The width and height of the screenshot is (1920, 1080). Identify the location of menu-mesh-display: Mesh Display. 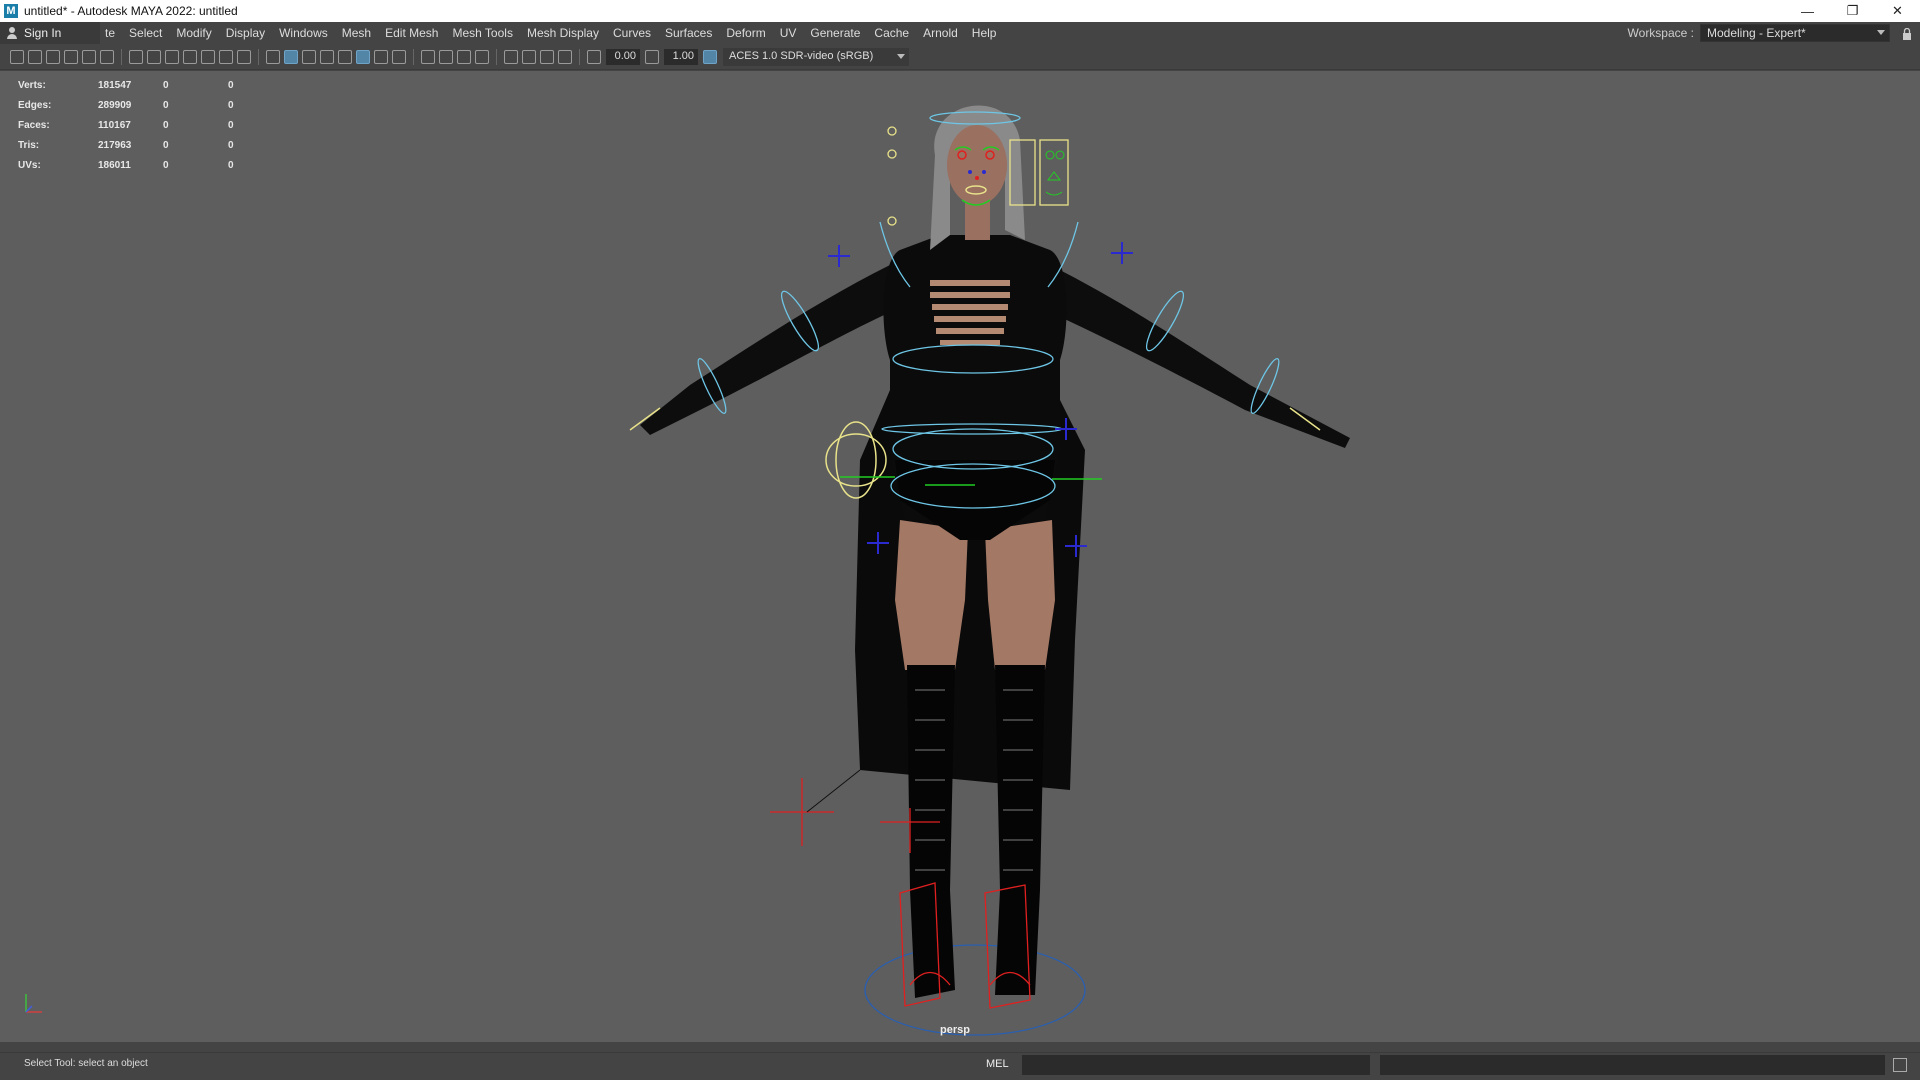
(563, 33).